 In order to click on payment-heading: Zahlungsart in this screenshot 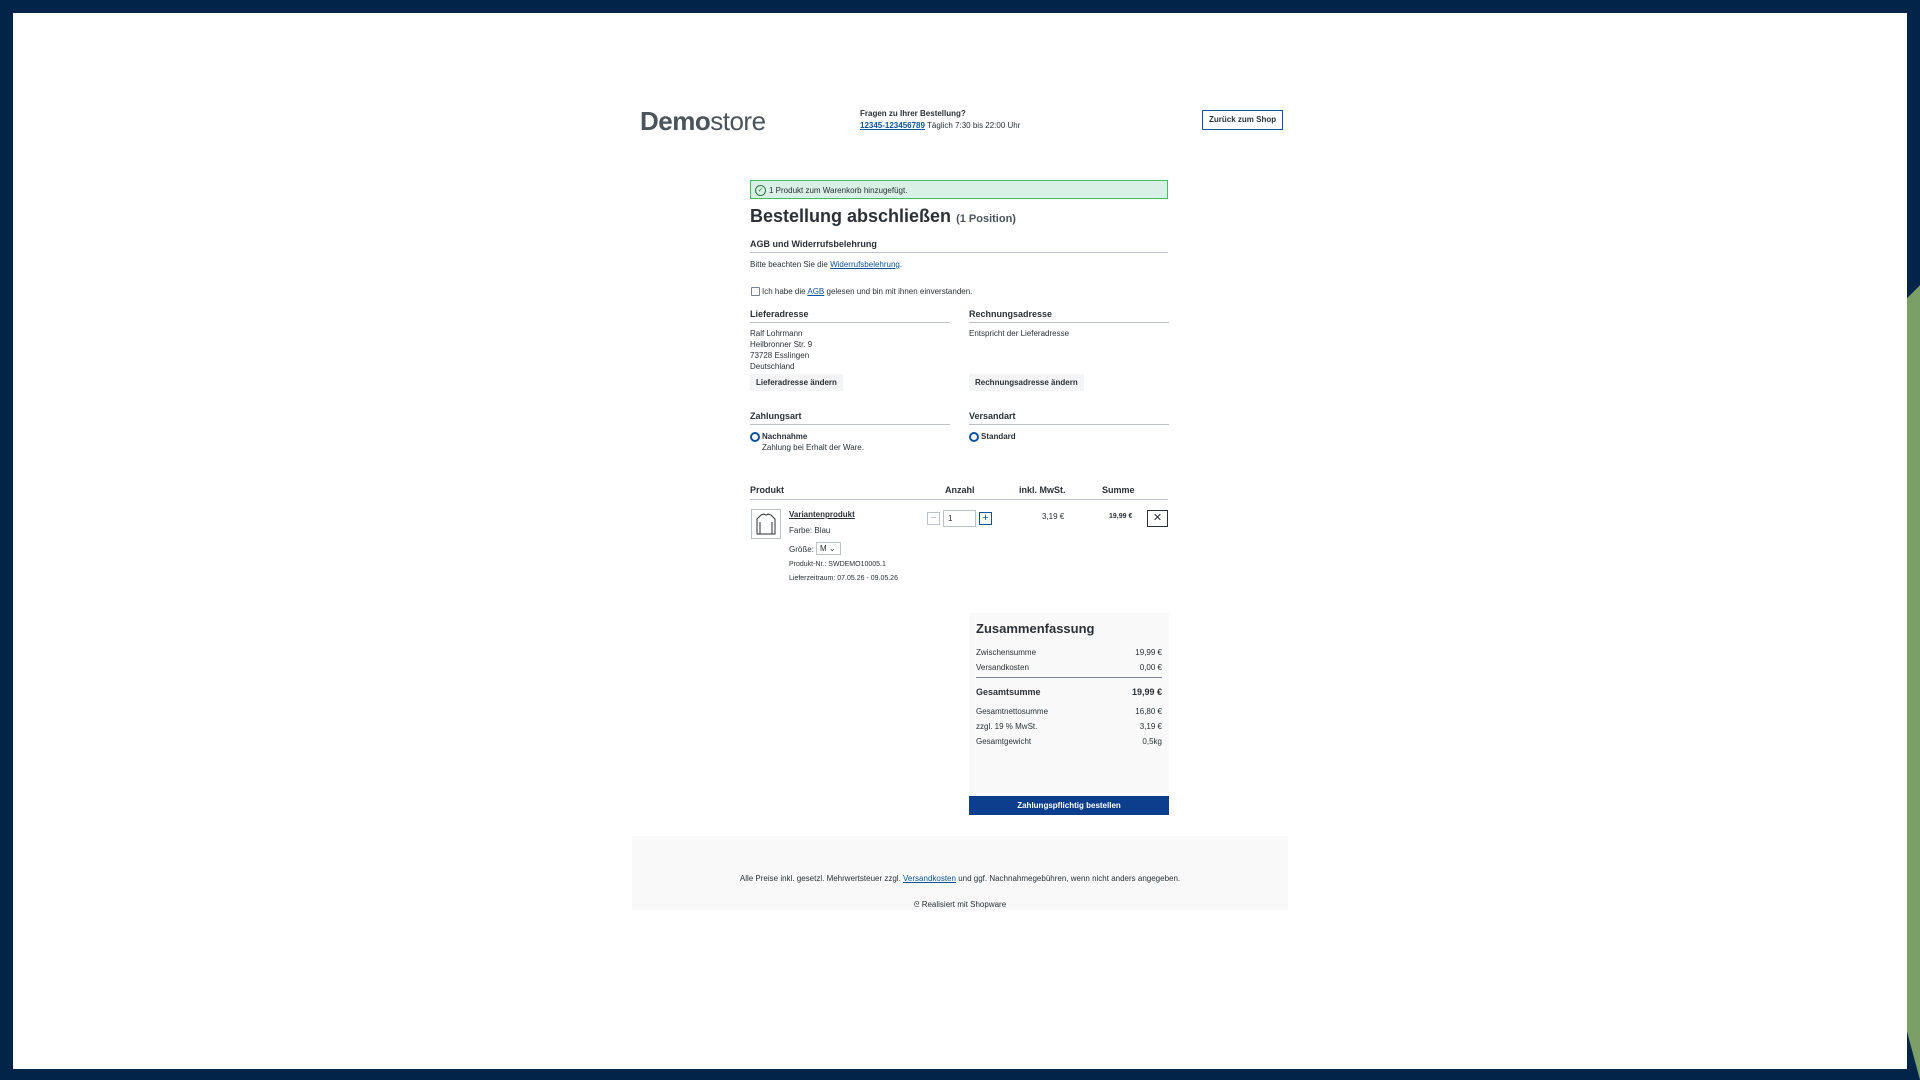, I will do `click(850, 418)`.